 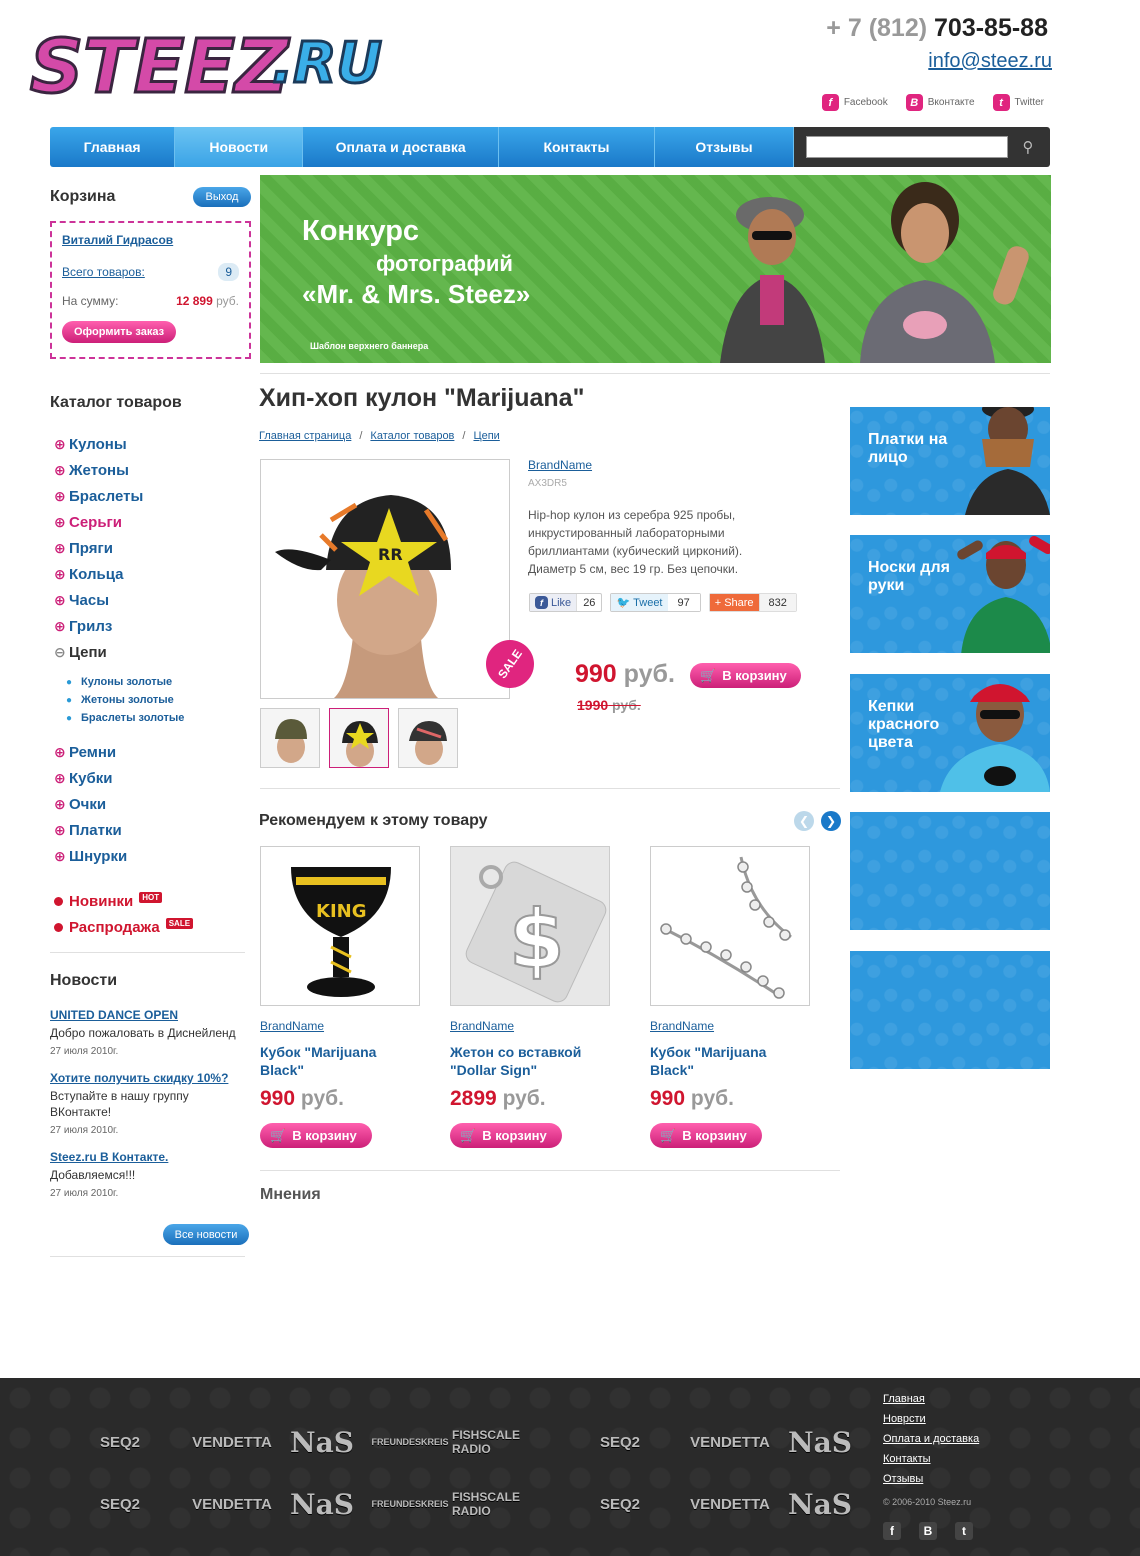 I want to click on recommend-item-name: Жетон со вставкой "Dollar Sign", so click(x=525, y=1061).